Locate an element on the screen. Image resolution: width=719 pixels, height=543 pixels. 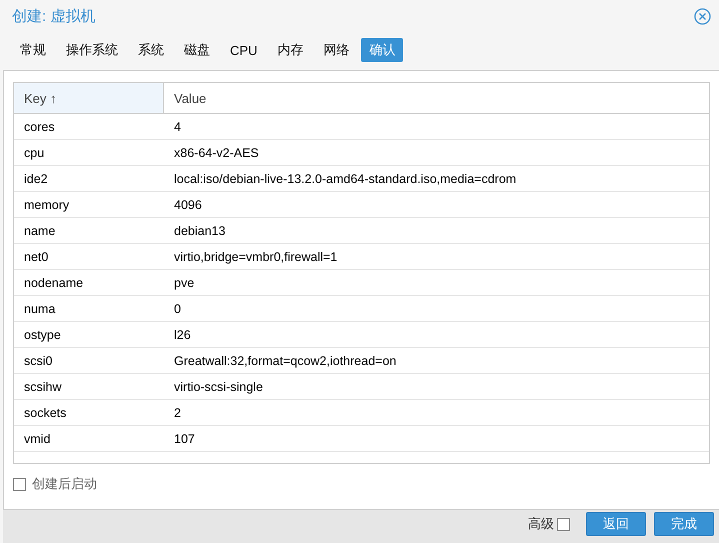
table-cell-text: cores is located at coordinates (39, 127).